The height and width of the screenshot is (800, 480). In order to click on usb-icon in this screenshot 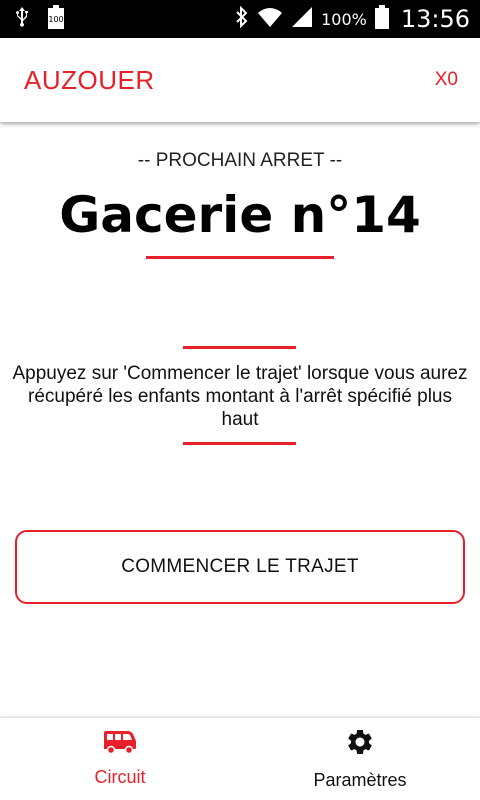, I will do `click(22, 19)`.